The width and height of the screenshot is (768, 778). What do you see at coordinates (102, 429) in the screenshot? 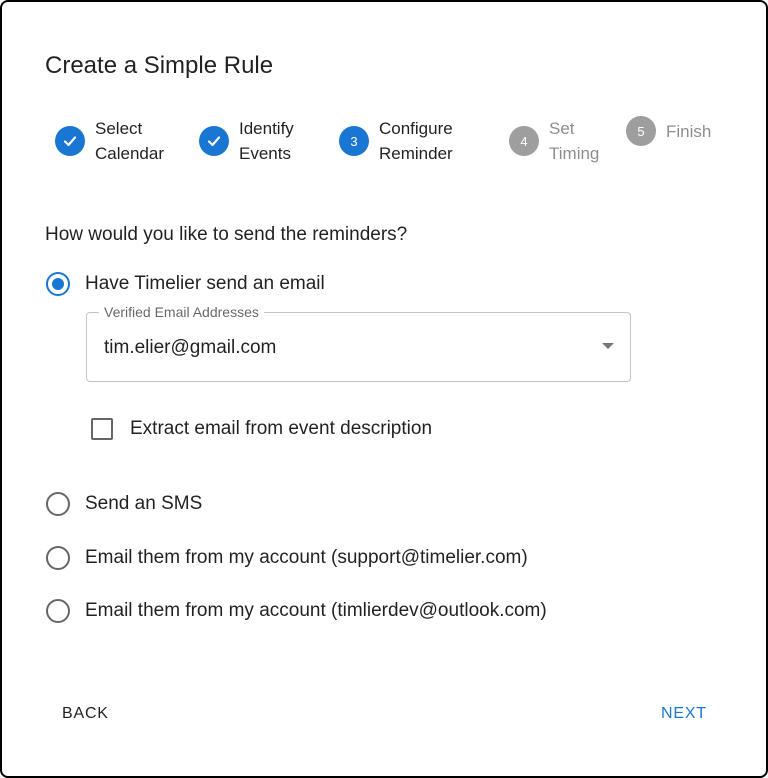
I see `checkbox-unchecked-icon` at bounding box center [102, 429].